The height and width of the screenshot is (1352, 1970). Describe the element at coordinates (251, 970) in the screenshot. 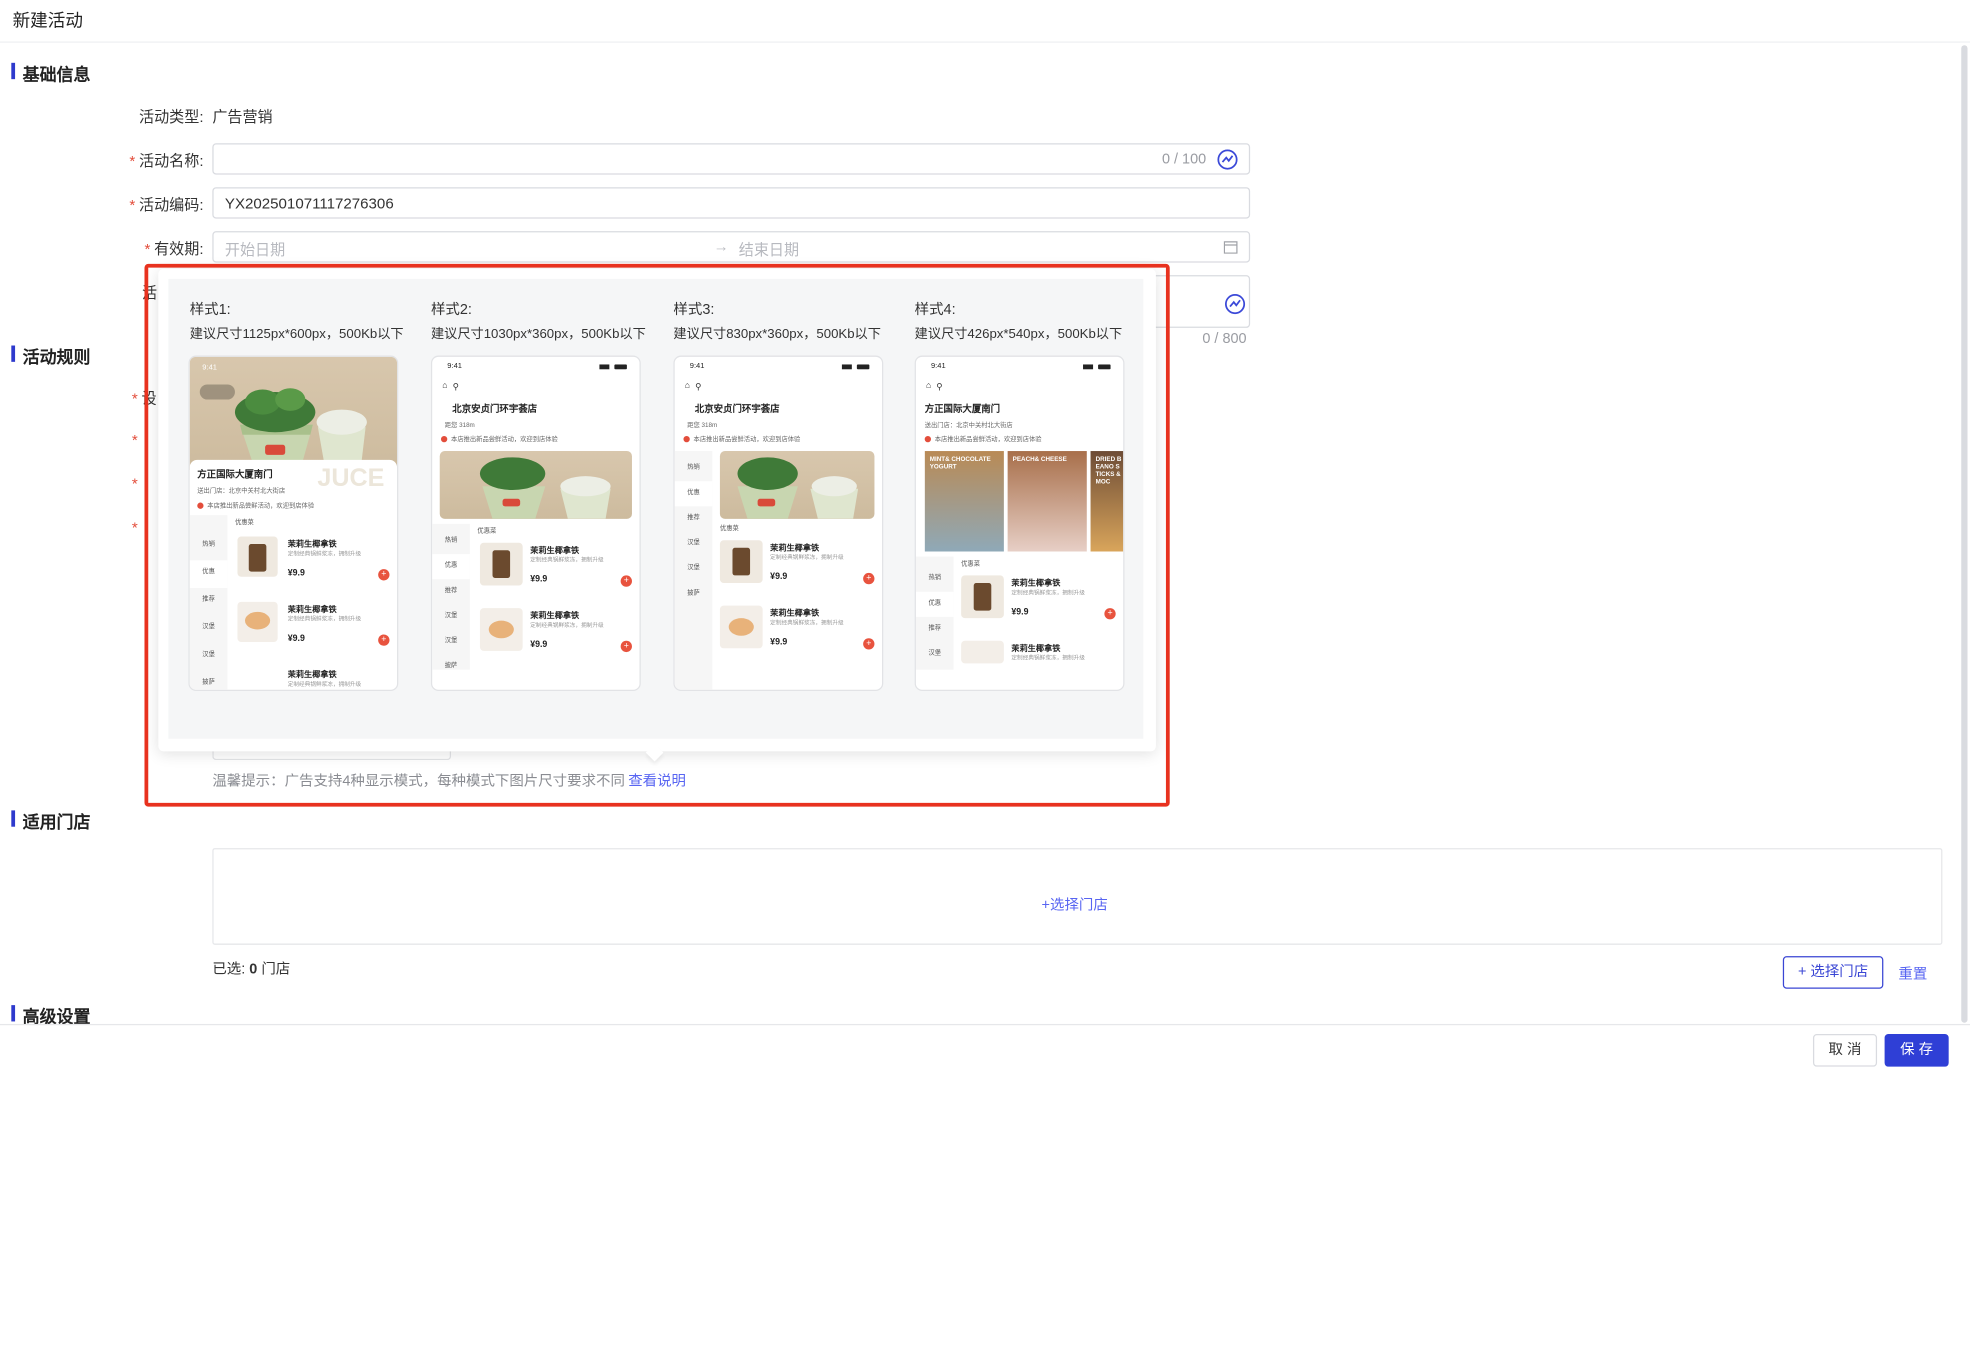

I see `selected-store-count: 已选: 0 门店` at that location.